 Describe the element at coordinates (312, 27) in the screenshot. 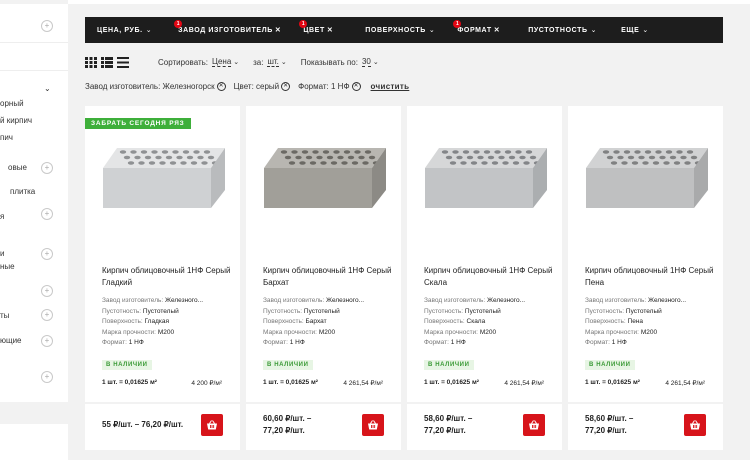

I see `filter-color: 1 Цвет ✕` at that location.